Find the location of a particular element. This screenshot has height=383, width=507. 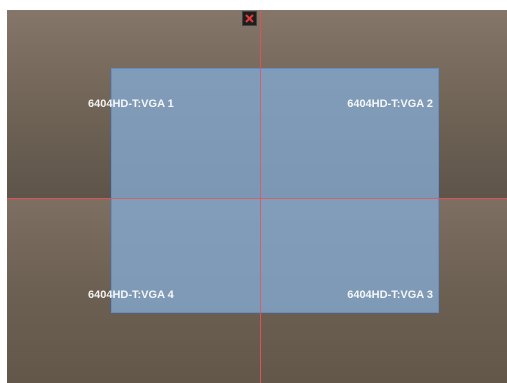

close-button is located at coordinates (249, 18).